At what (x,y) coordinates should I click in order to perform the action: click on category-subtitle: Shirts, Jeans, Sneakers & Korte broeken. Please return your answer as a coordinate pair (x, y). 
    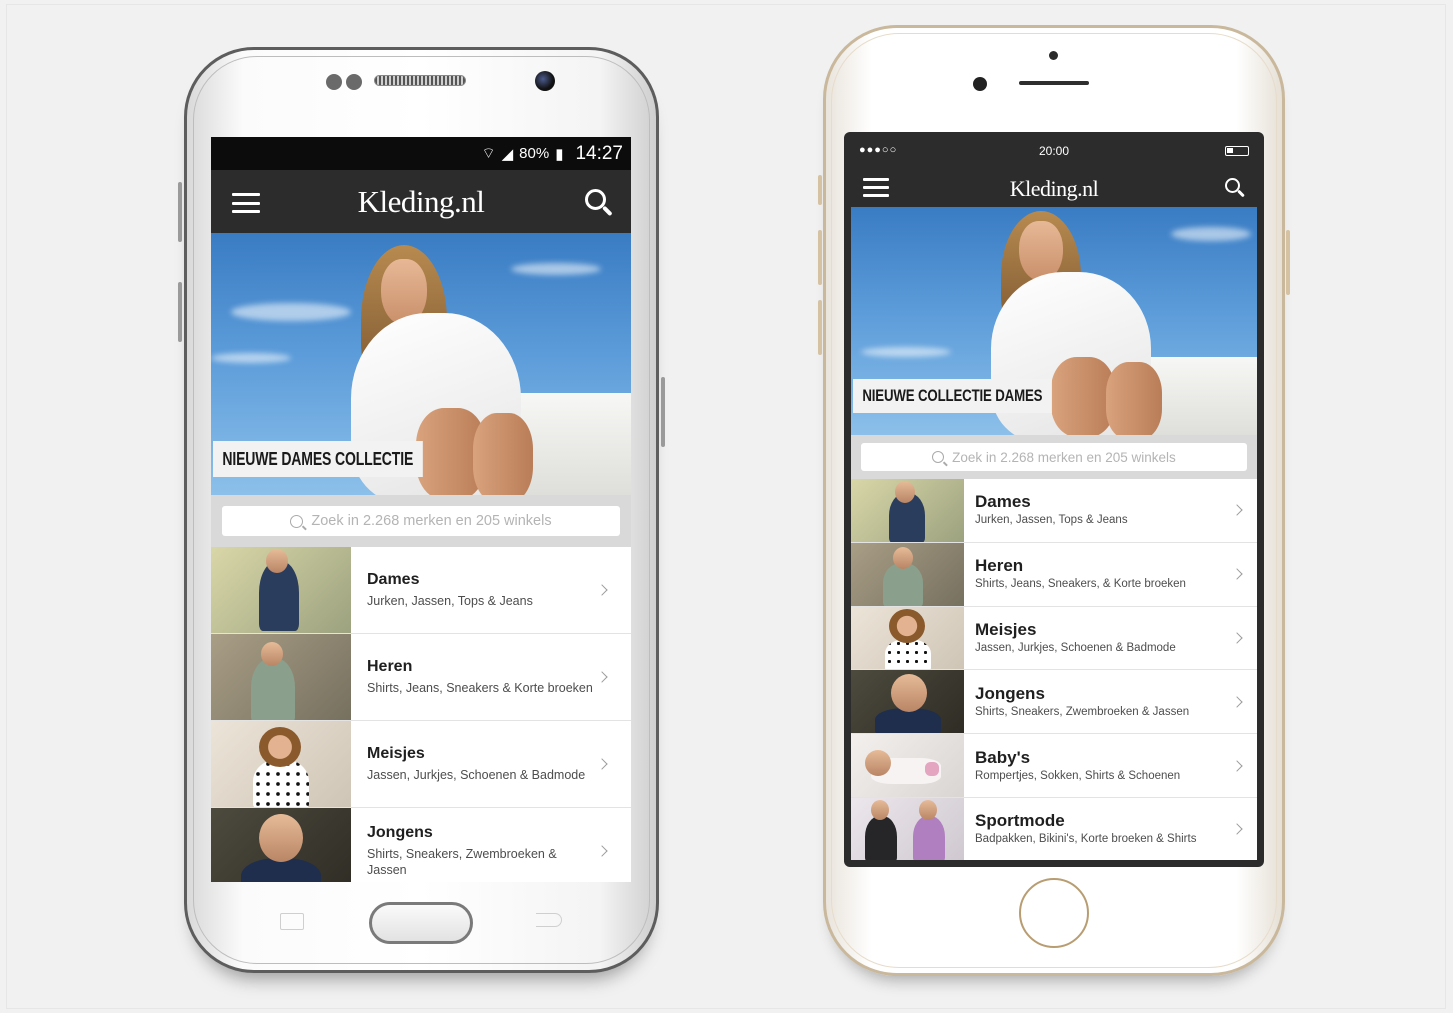
    Looking at the image, I should click on (480, 687).